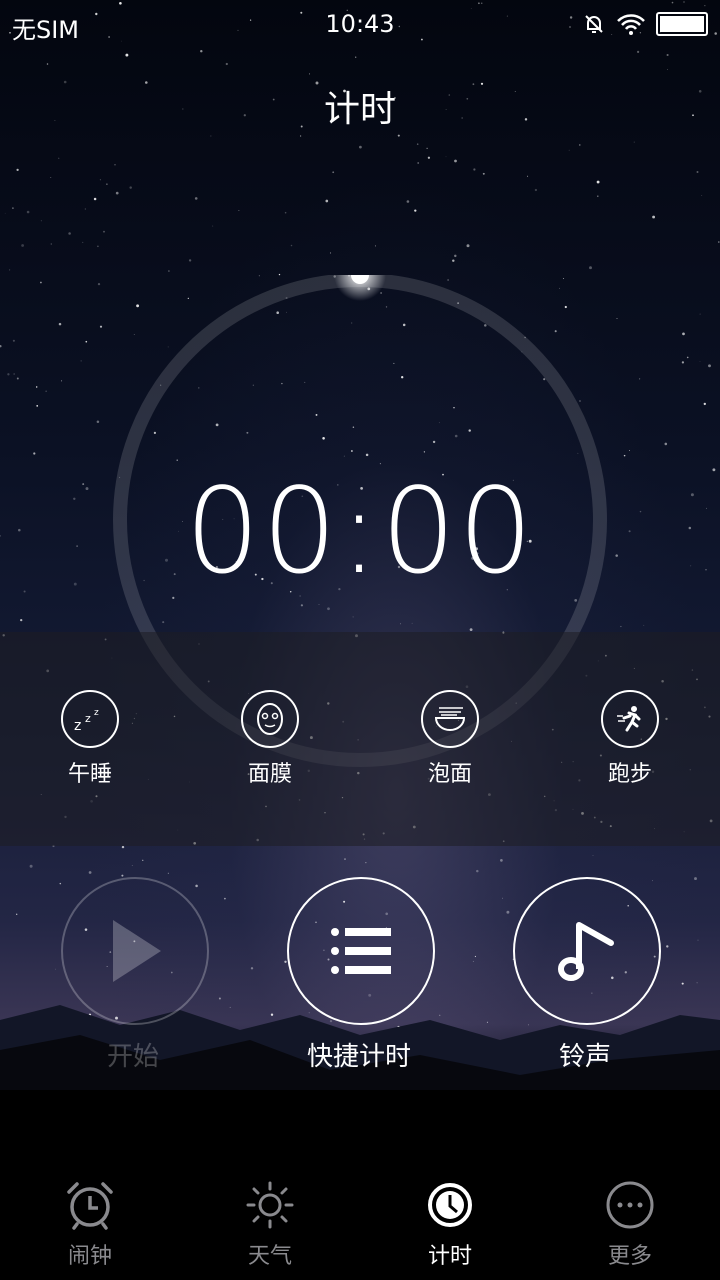  Describe the element at coordinates (270, 719) in the screenshot. I see `face-mask-icon` at that location.